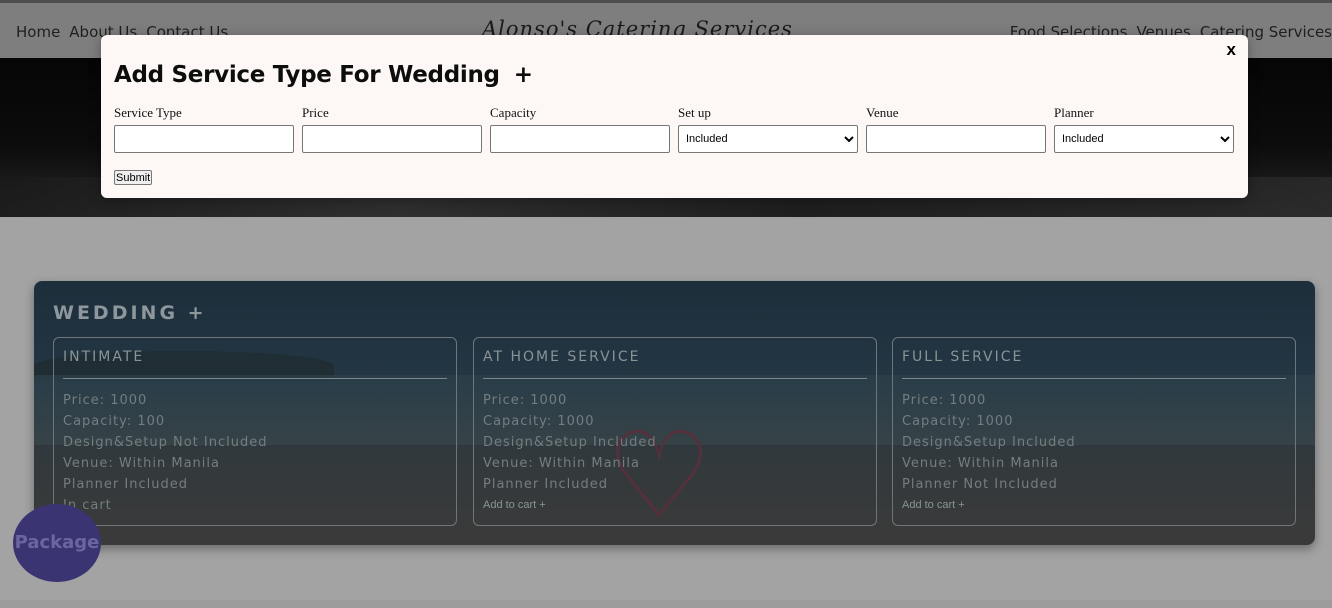 This screenshot has width=1332, height=608. I want to click on close-icon: x, so click(1231, 50).